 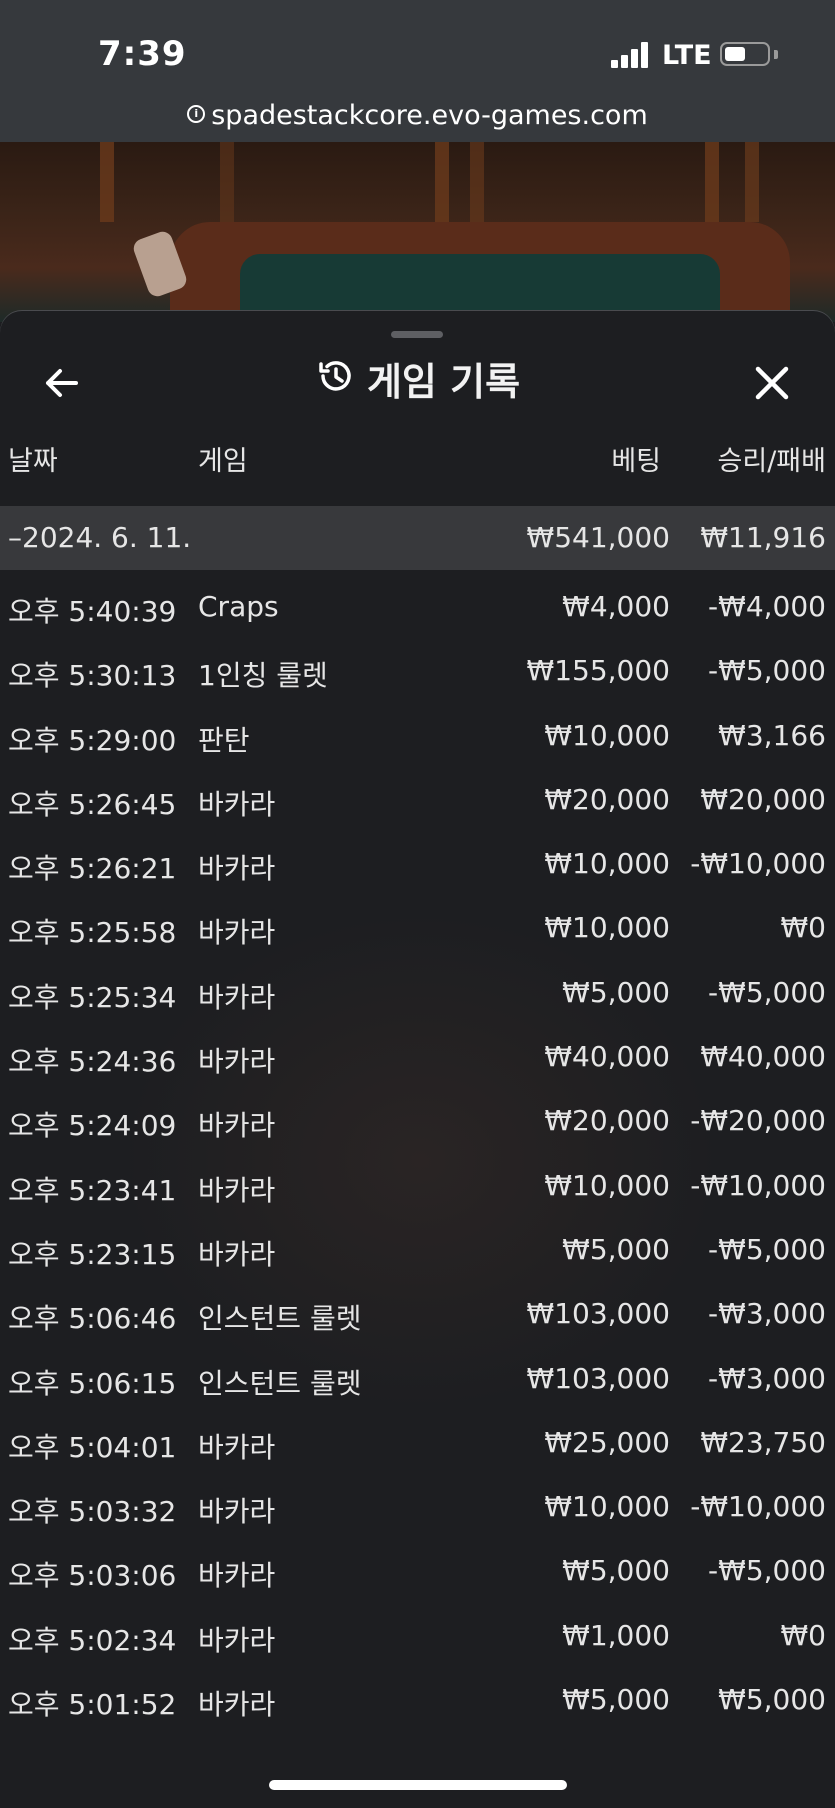 What do you see at coordinates (417, 1703) in the screenshot?
I see `table-row: 오후 5:01:52 바카라 ₩5,000 ₩5,000` at bounding box center [417, 1703].